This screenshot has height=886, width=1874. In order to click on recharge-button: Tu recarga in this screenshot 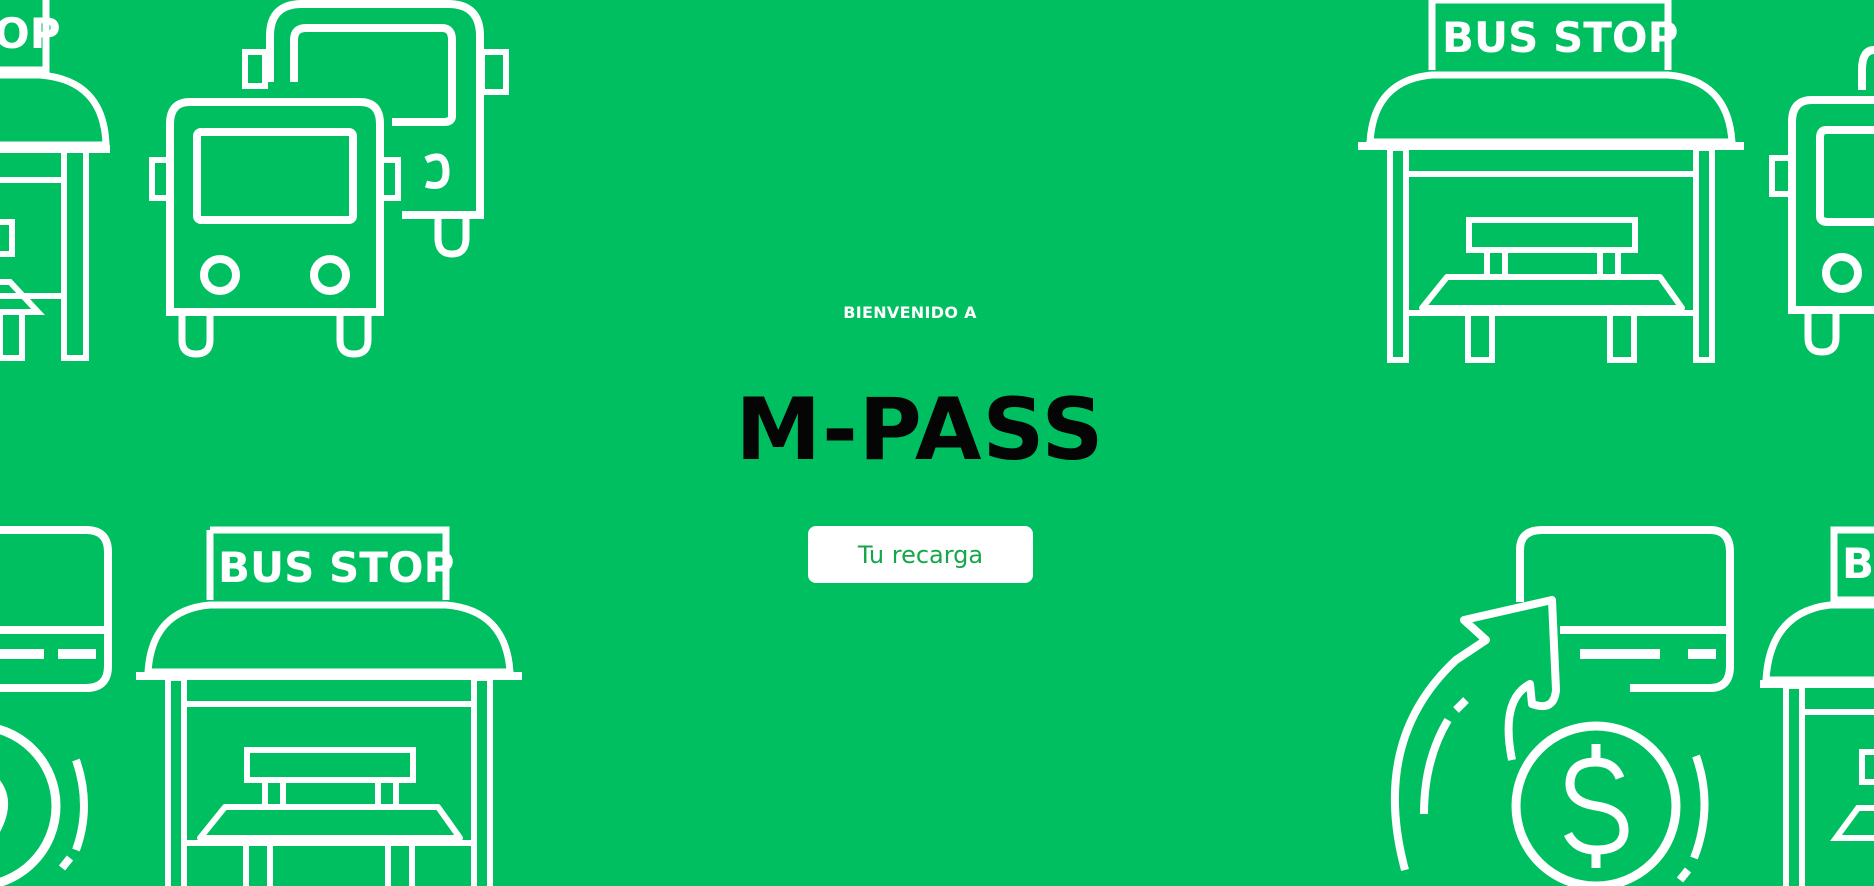, I will do `click(920, 554)`.